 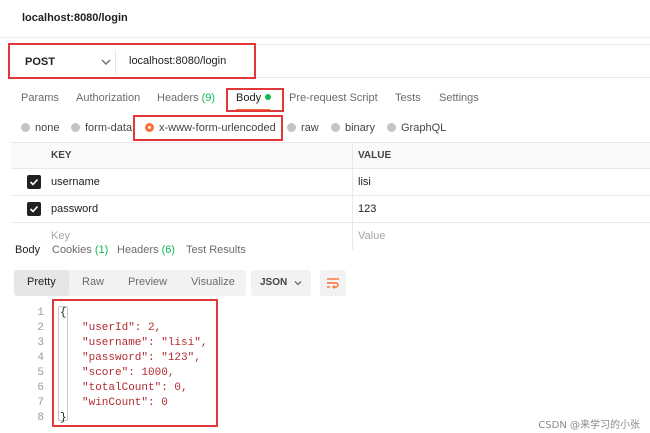 I want to click on tab-tests: Tests, so click(x=408, y=98).